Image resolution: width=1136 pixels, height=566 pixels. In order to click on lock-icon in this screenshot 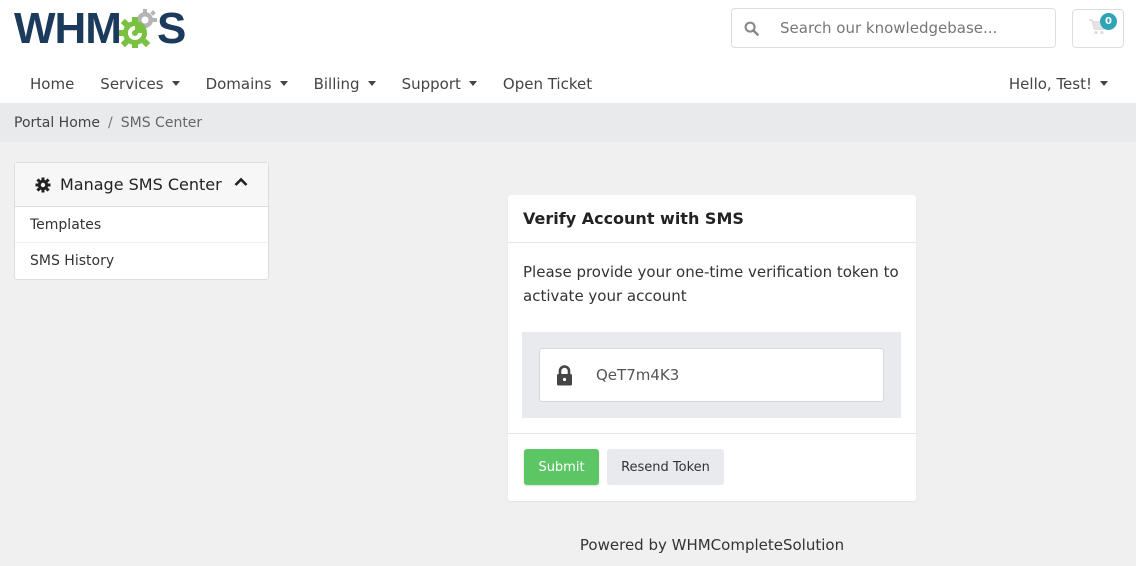, I will do `click(564, 375)`.